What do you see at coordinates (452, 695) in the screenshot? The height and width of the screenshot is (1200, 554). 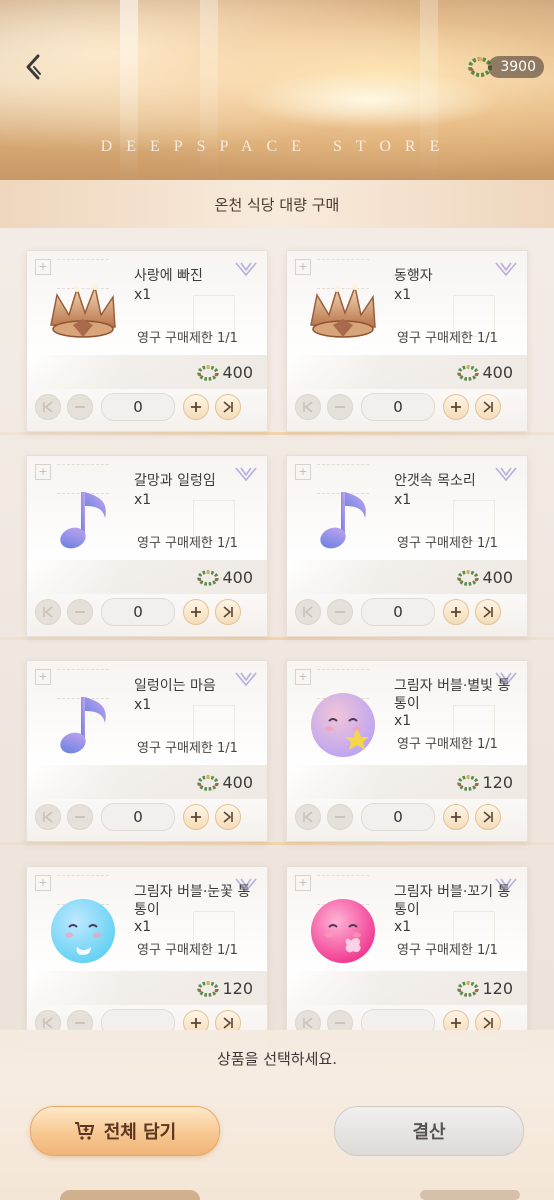 I see `product-name: 그림자 버블·별빛 통통이` at bounding box center [452, 695].